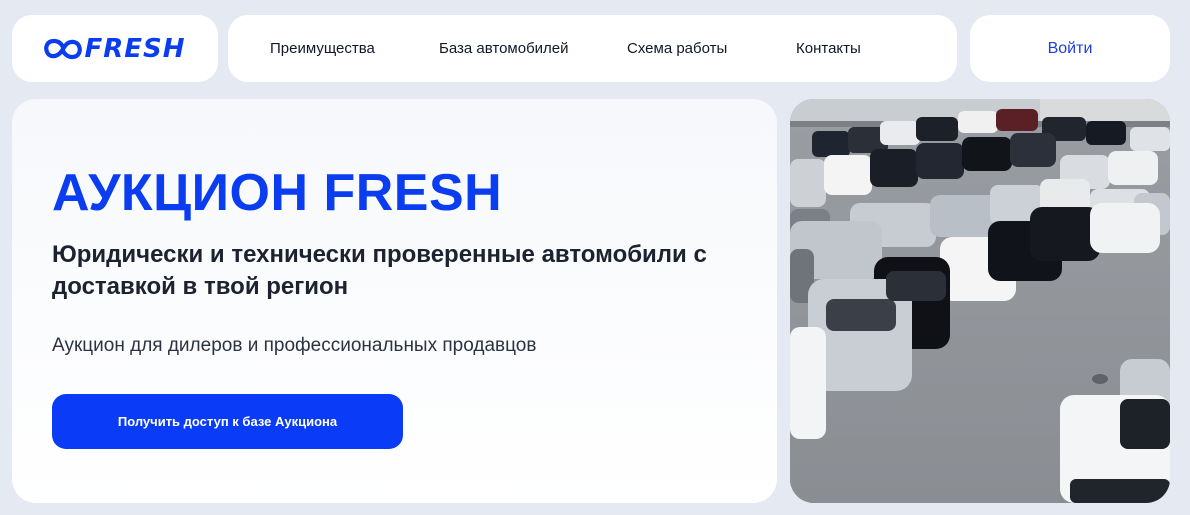 This screenshot has height=515, width=1190. I want to click on login-label: Войти, so click(1070, 48).